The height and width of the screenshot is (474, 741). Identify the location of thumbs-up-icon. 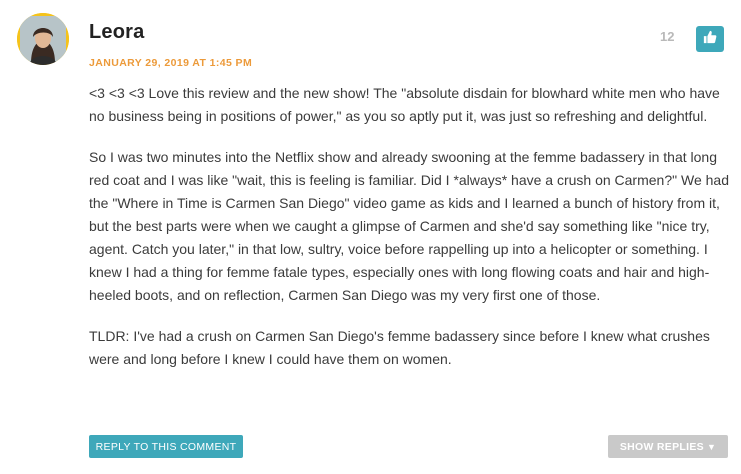
(710, 39).